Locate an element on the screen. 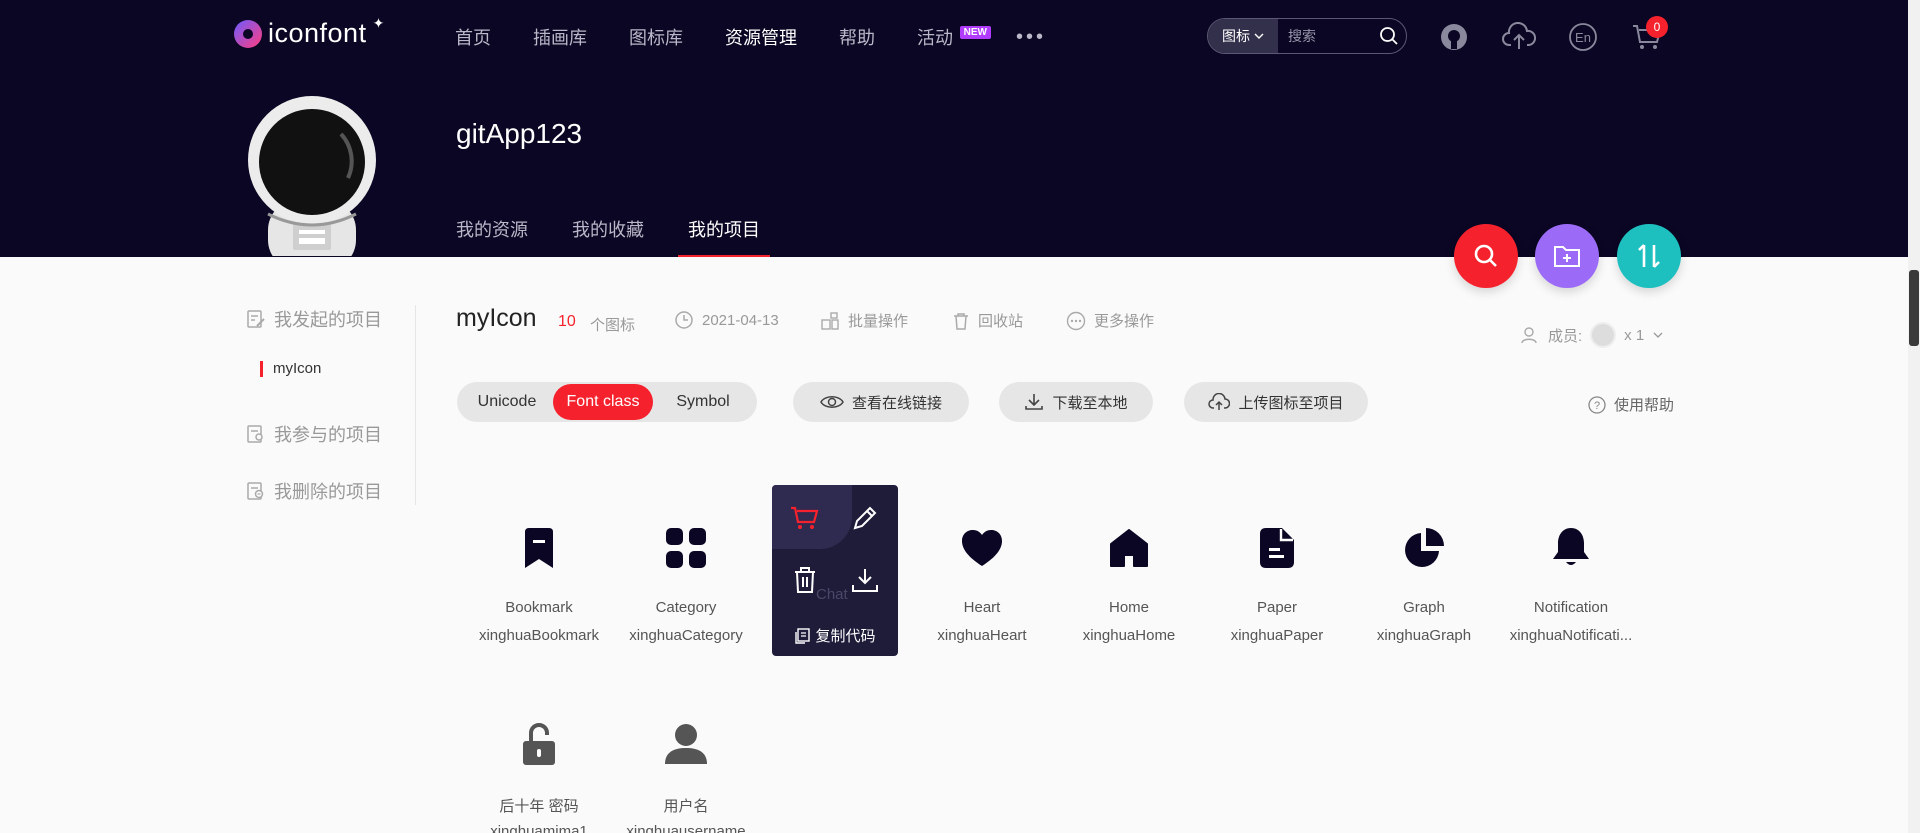  edit-icon-button is located at coordinates (865, 518).